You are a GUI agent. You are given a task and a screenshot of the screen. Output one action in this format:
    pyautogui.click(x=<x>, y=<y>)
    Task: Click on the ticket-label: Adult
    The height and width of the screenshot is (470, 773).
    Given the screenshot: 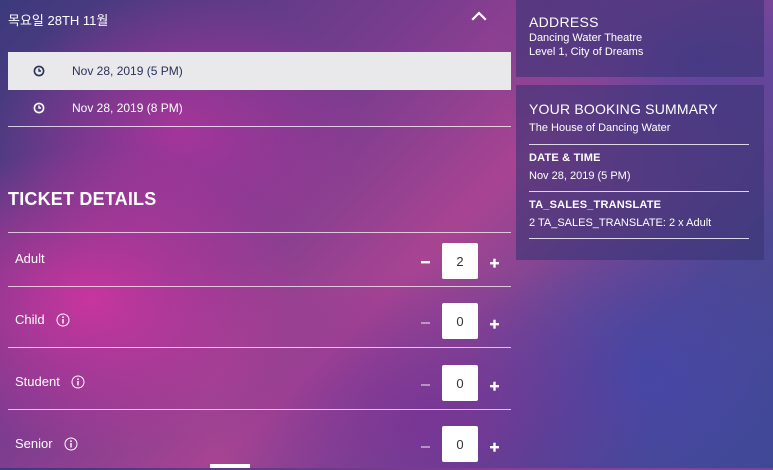 What is the action you would take?
    pyautogui.click(x=30, y=258)
    